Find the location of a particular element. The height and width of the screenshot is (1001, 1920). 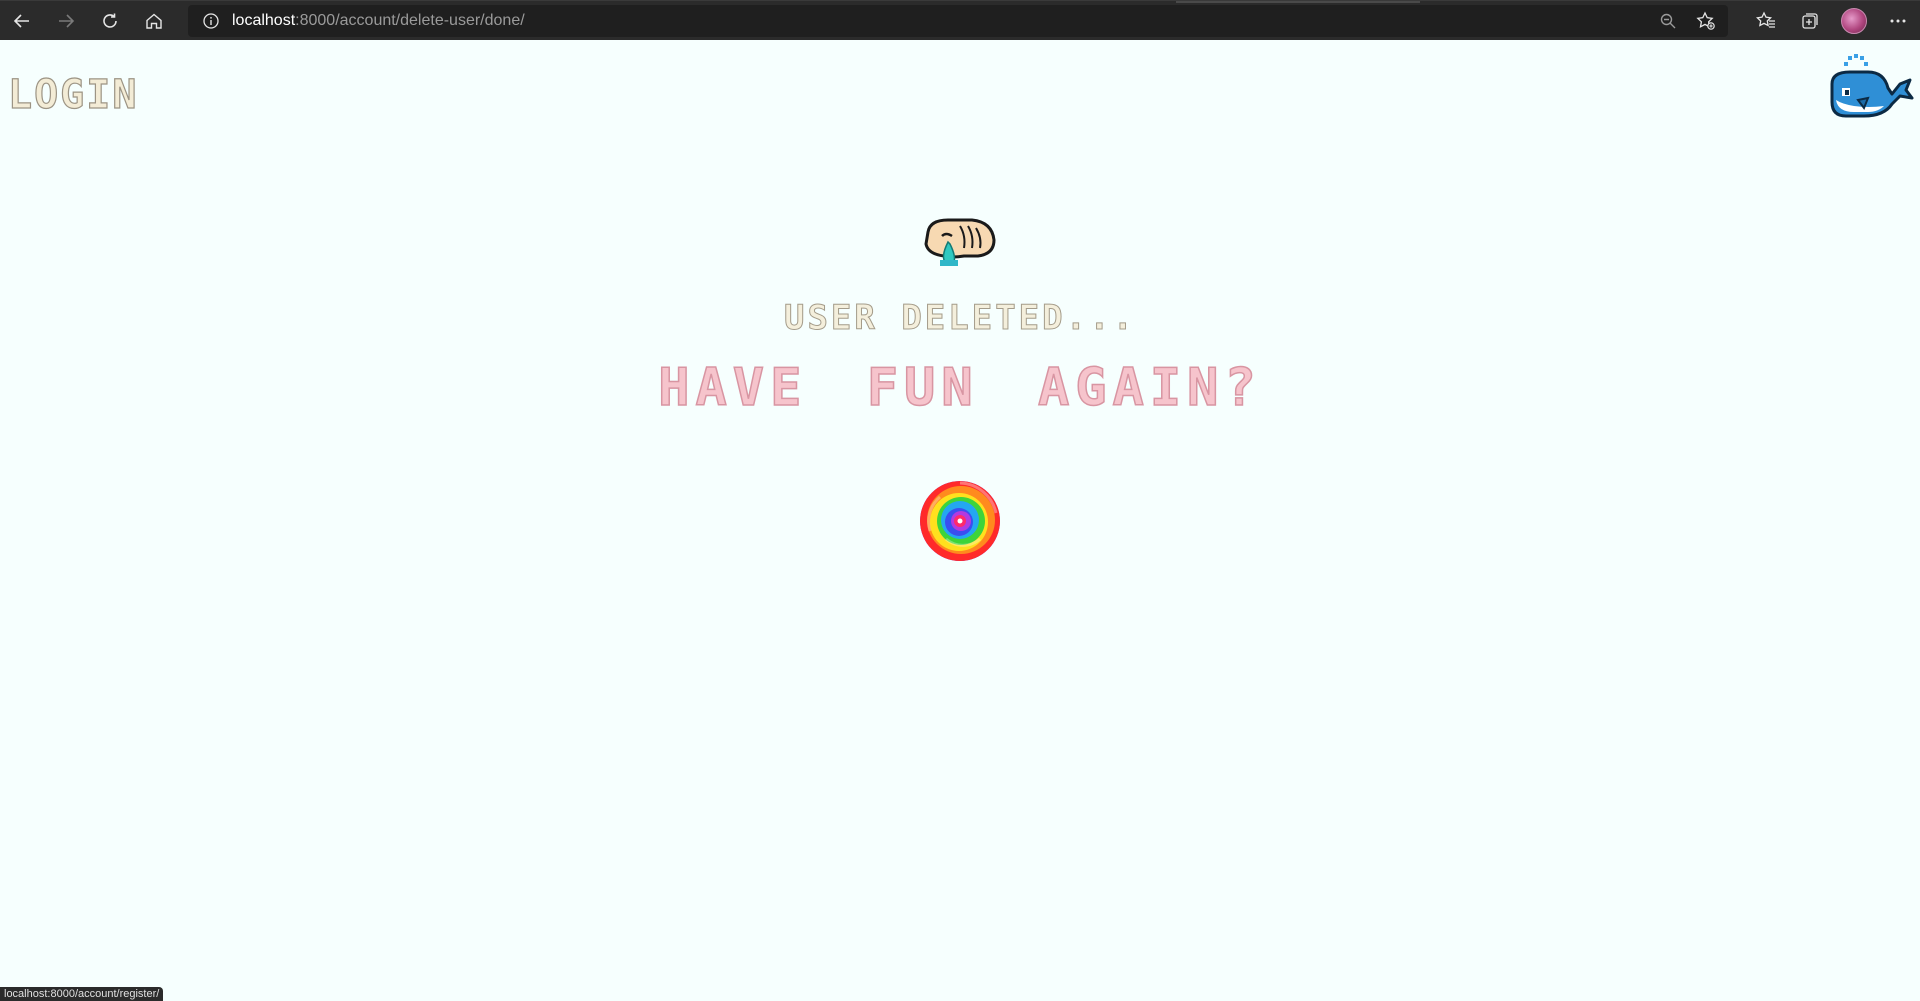

whale-icon is located at coordinates (1871, 87).